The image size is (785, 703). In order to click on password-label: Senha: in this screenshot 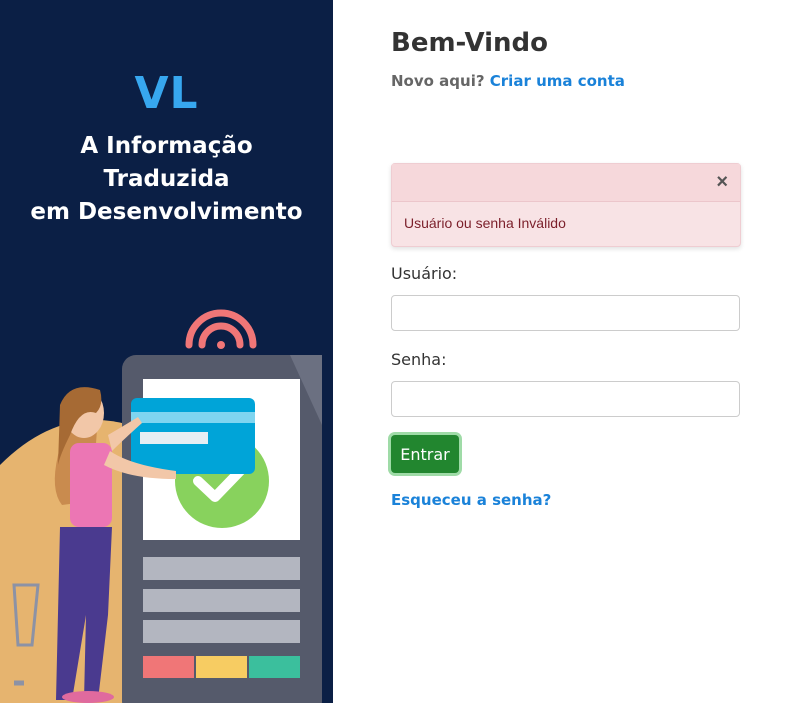, I will do `click(419, 359)`.